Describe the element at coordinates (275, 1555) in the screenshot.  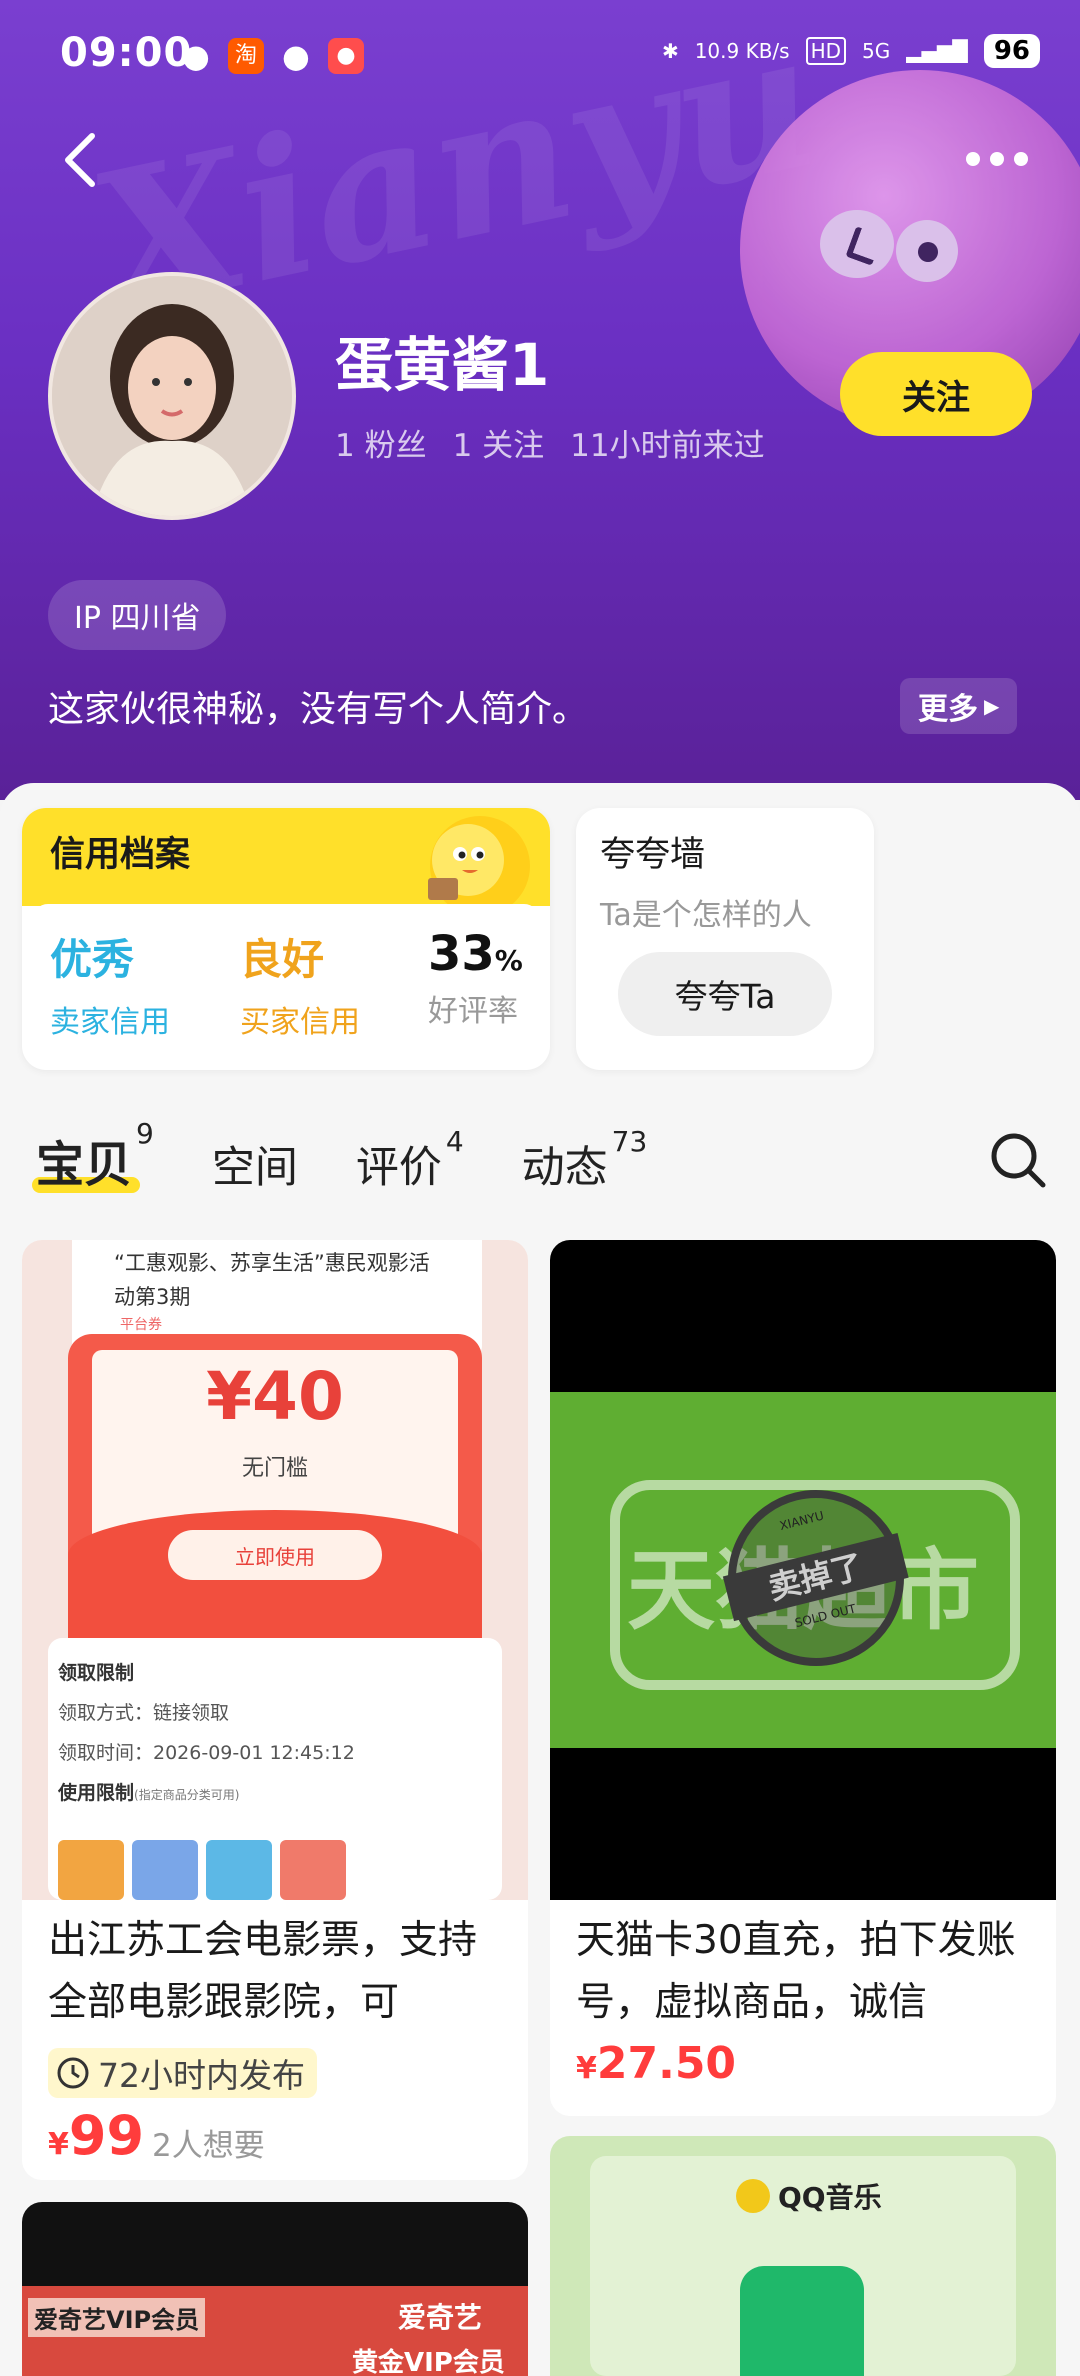
I see `coupon-use-button: 立即使用` at that location.